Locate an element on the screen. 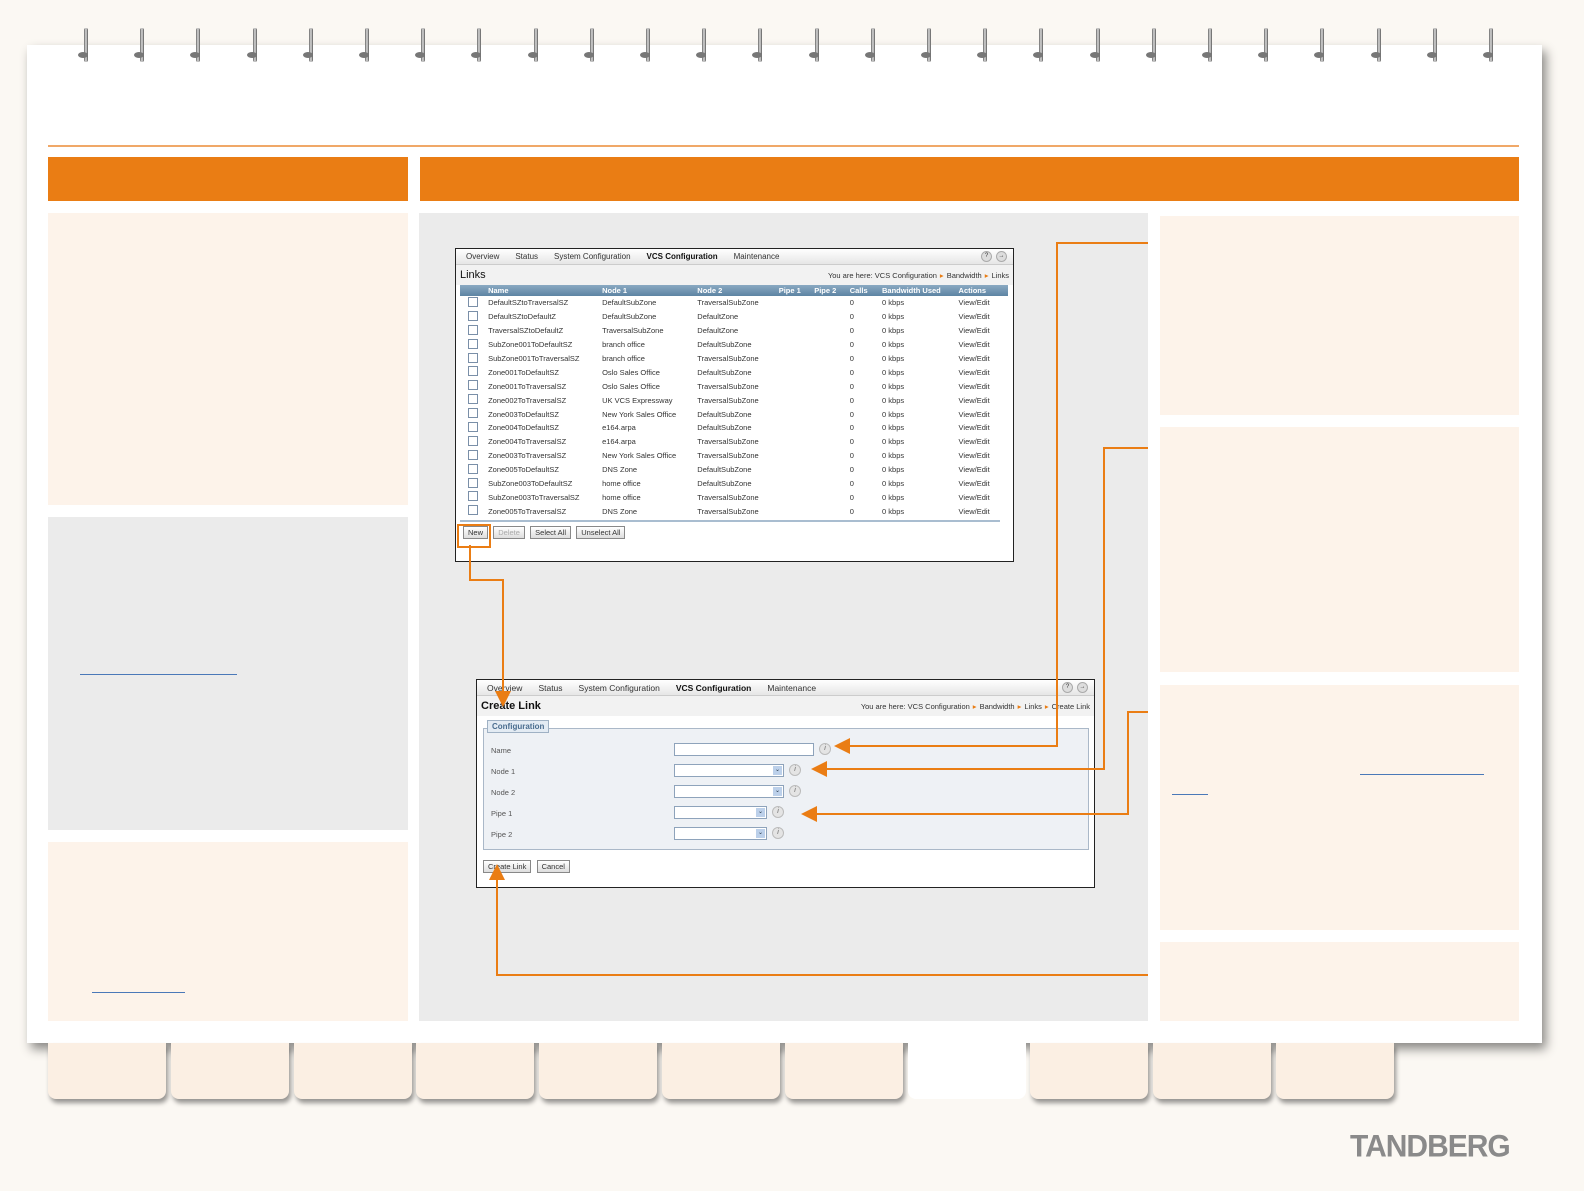 This screenshot has width=1584, height=1191. arrow-pipe is located at coordinates (974, 766).